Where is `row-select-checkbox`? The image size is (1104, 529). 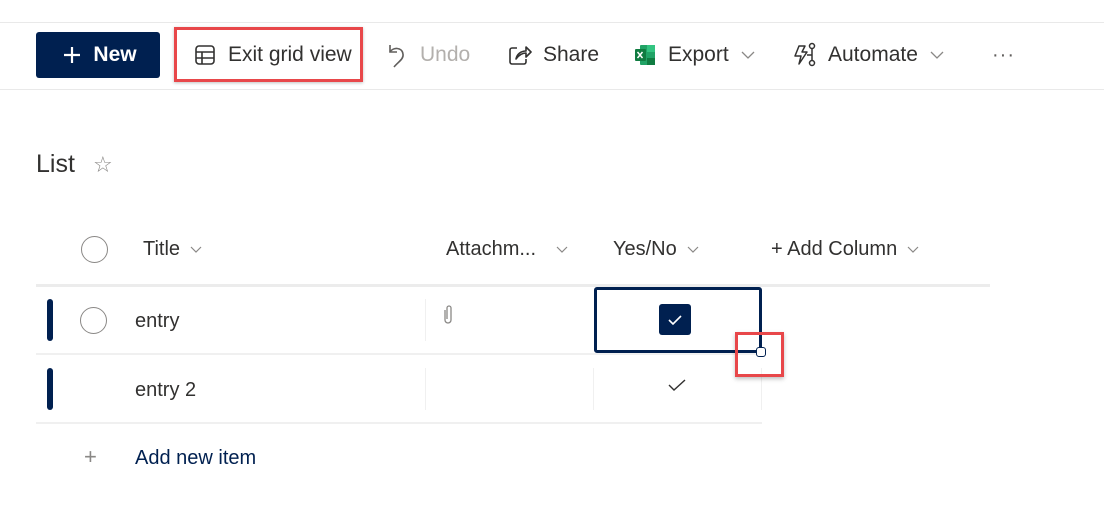
row-select-checkbox is located at coordinates (93, 320).